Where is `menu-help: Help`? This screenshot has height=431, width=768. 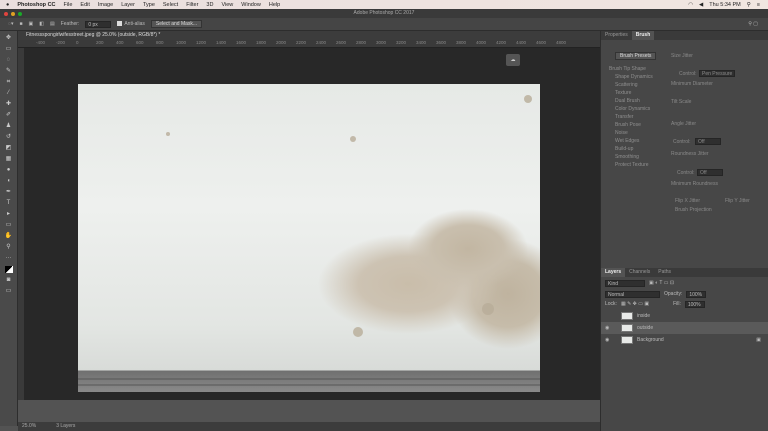
menu-help: Help is located at coordinates (274, 5).